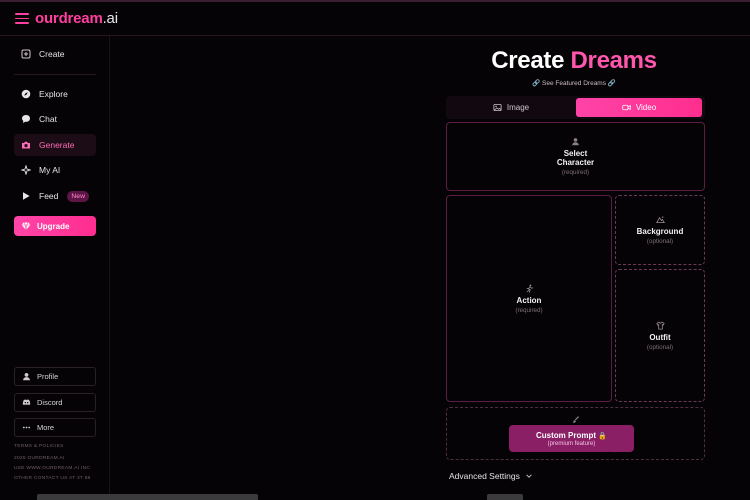 The image size is (750, 500). Describe the element at coordinates (49, 196) in the screenshot. I see `sidebar-item-label: Feed` at that location.